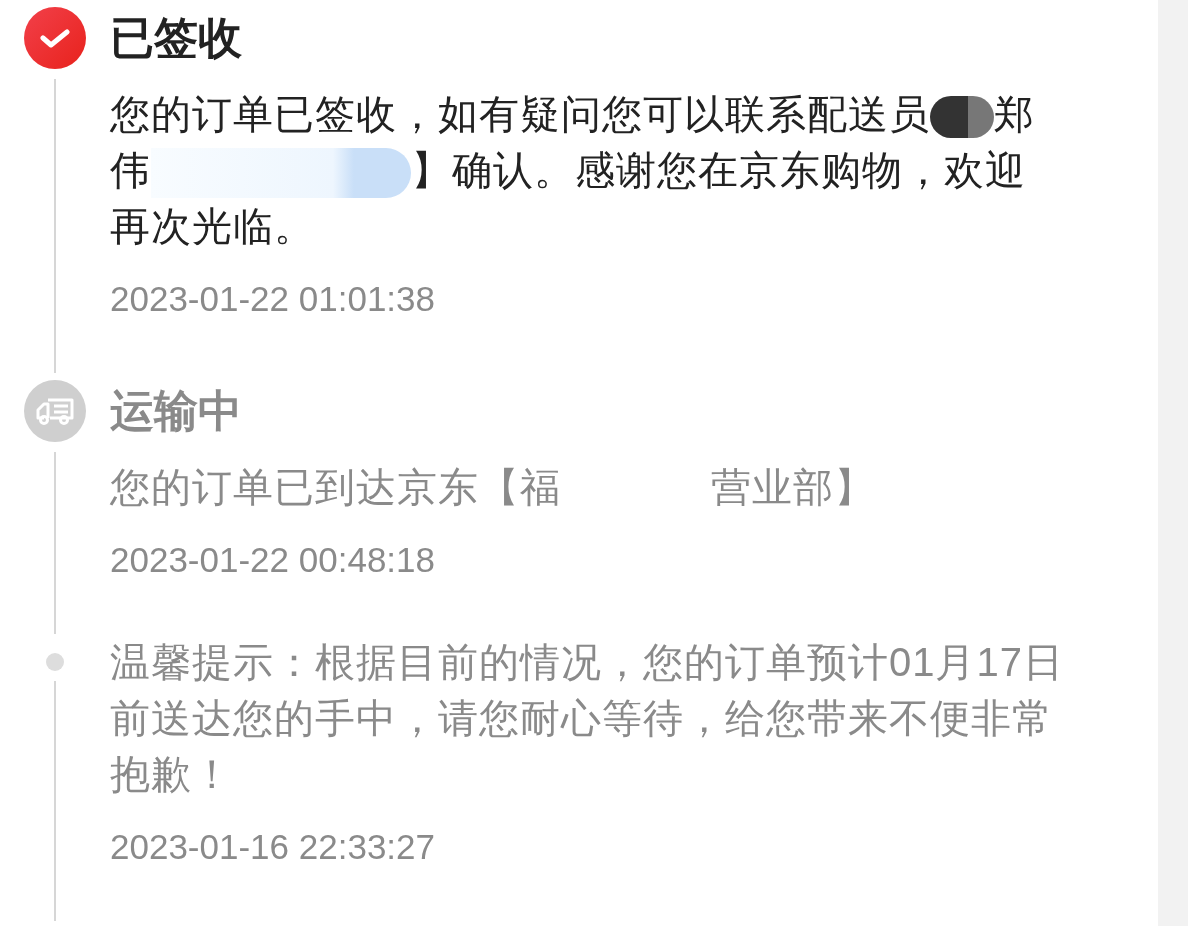  Describe the element at coordinates (335, 487) in the screenshot. I see `message-text: 您的订单已到达京东【福` at that location.